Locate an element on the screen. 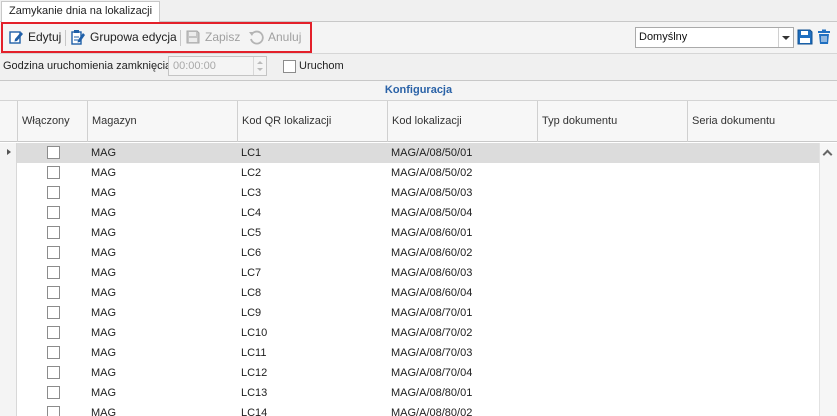 The image size is (837, 416). column-header-location-code: Kod lokalizacji is located at coordinates (462, 121).